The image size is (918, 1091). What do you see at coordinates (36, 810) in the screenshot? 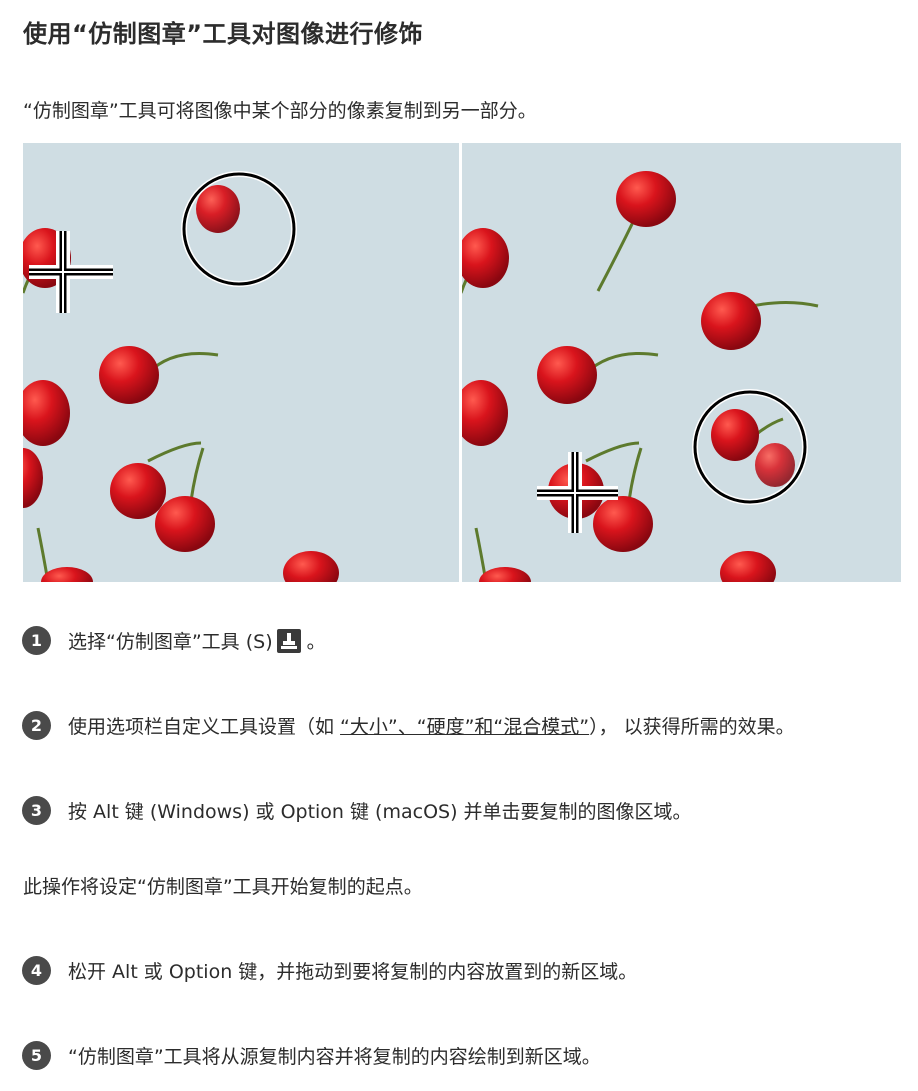
I see `step-number-badge: 3` at bounding box center [36, 810].